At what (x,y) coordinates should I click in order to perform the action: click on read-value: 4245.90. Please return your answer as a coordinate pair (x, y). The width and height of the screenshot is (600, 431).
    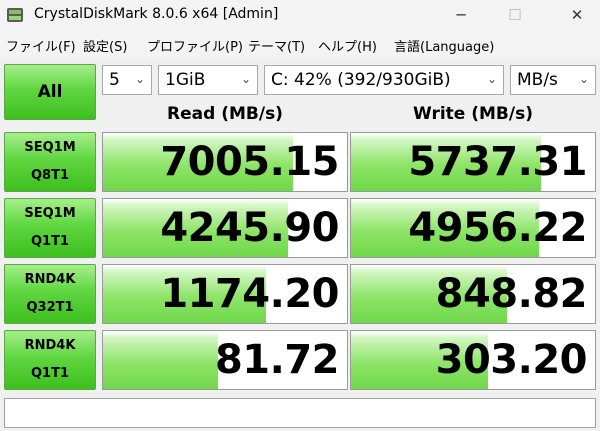
    Looking at the image, I should click on (249, 228).